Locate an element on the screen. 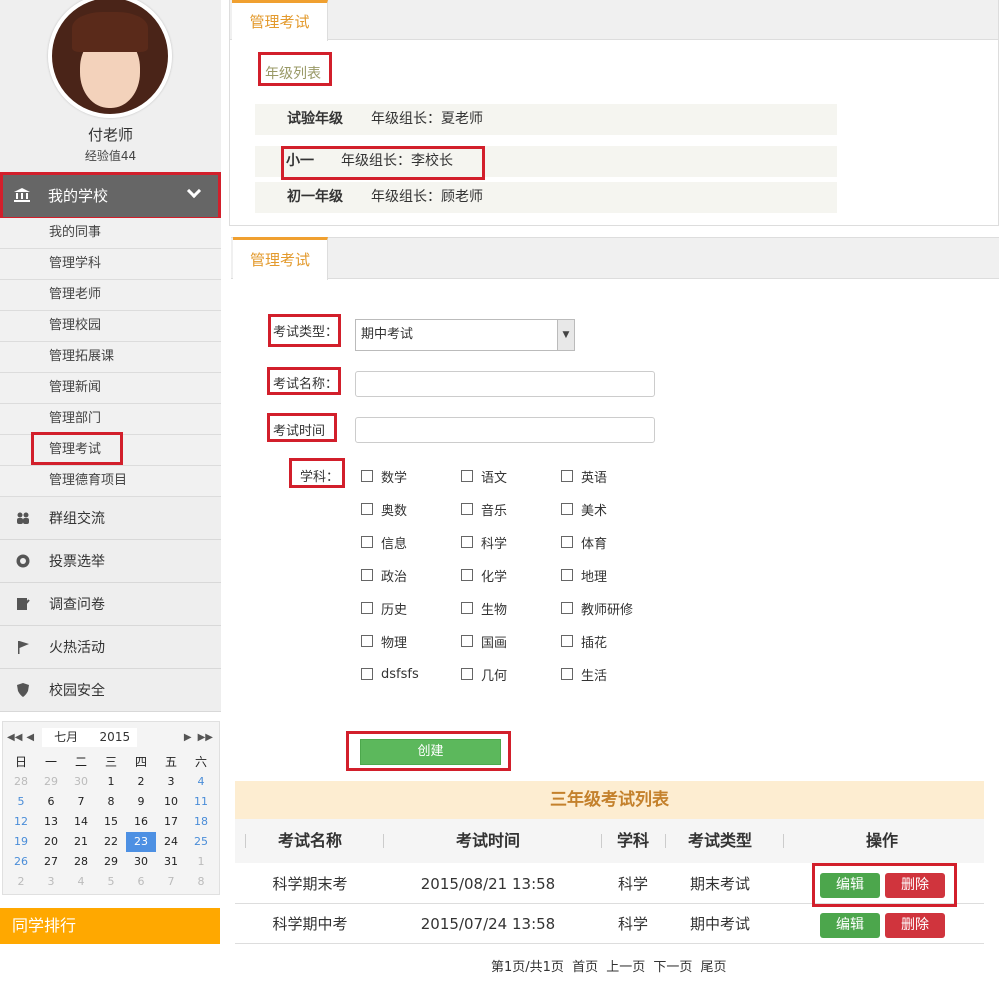  calendar-month-year: 七月 2015 is located at coordinates (90, 737).